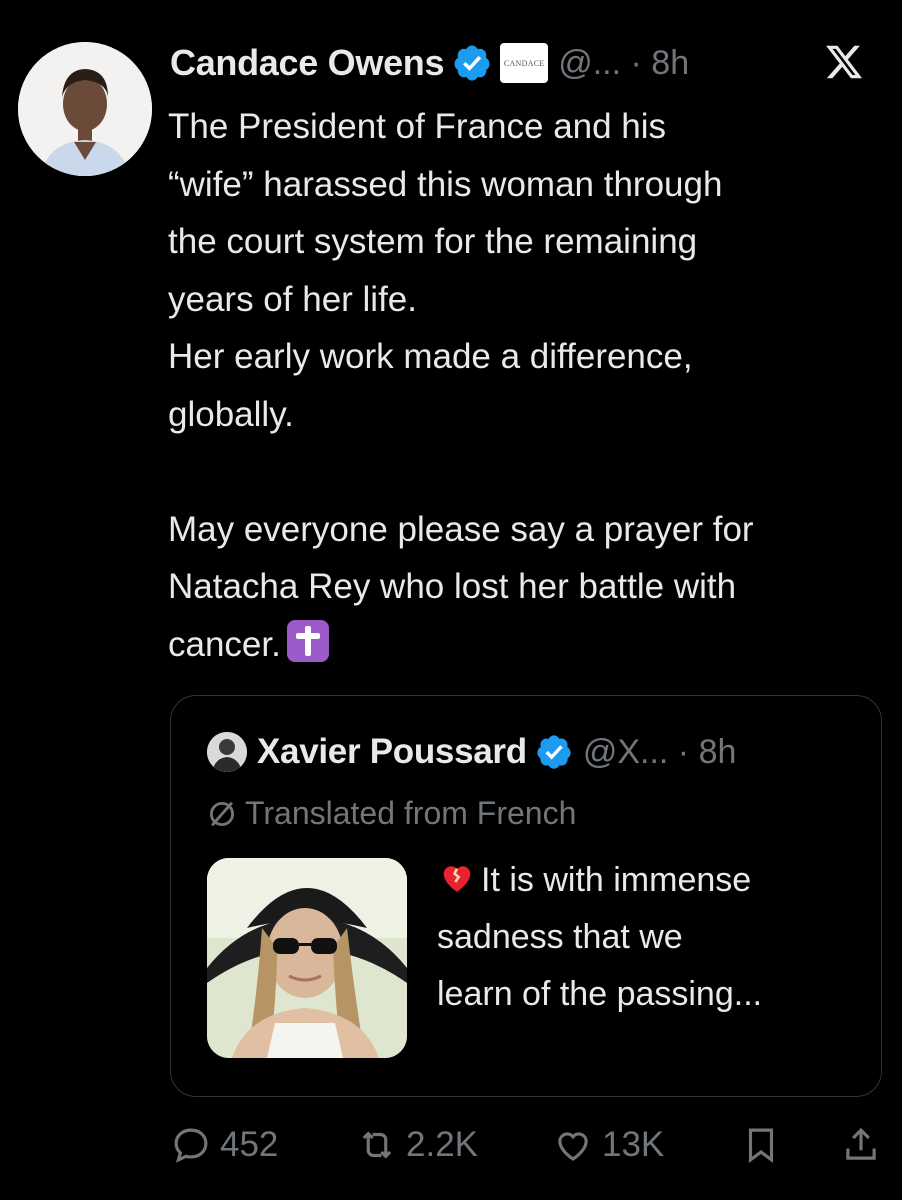 The width and height of the screenshot is (902, 1200). I want to click on latin-cross-emoji-icon, so click(307, 640).